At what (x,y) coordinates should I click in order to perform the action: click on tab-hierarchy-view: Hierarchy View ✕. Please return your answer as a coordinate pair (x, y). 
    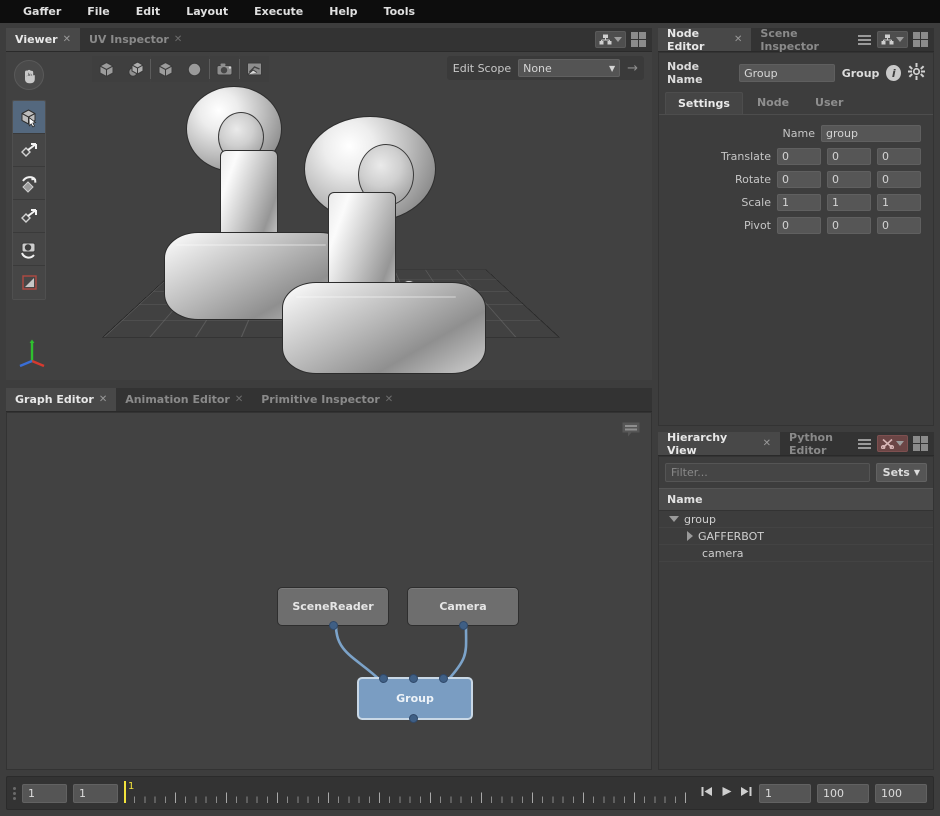
    Looking at the image, I should click on (719, 444).